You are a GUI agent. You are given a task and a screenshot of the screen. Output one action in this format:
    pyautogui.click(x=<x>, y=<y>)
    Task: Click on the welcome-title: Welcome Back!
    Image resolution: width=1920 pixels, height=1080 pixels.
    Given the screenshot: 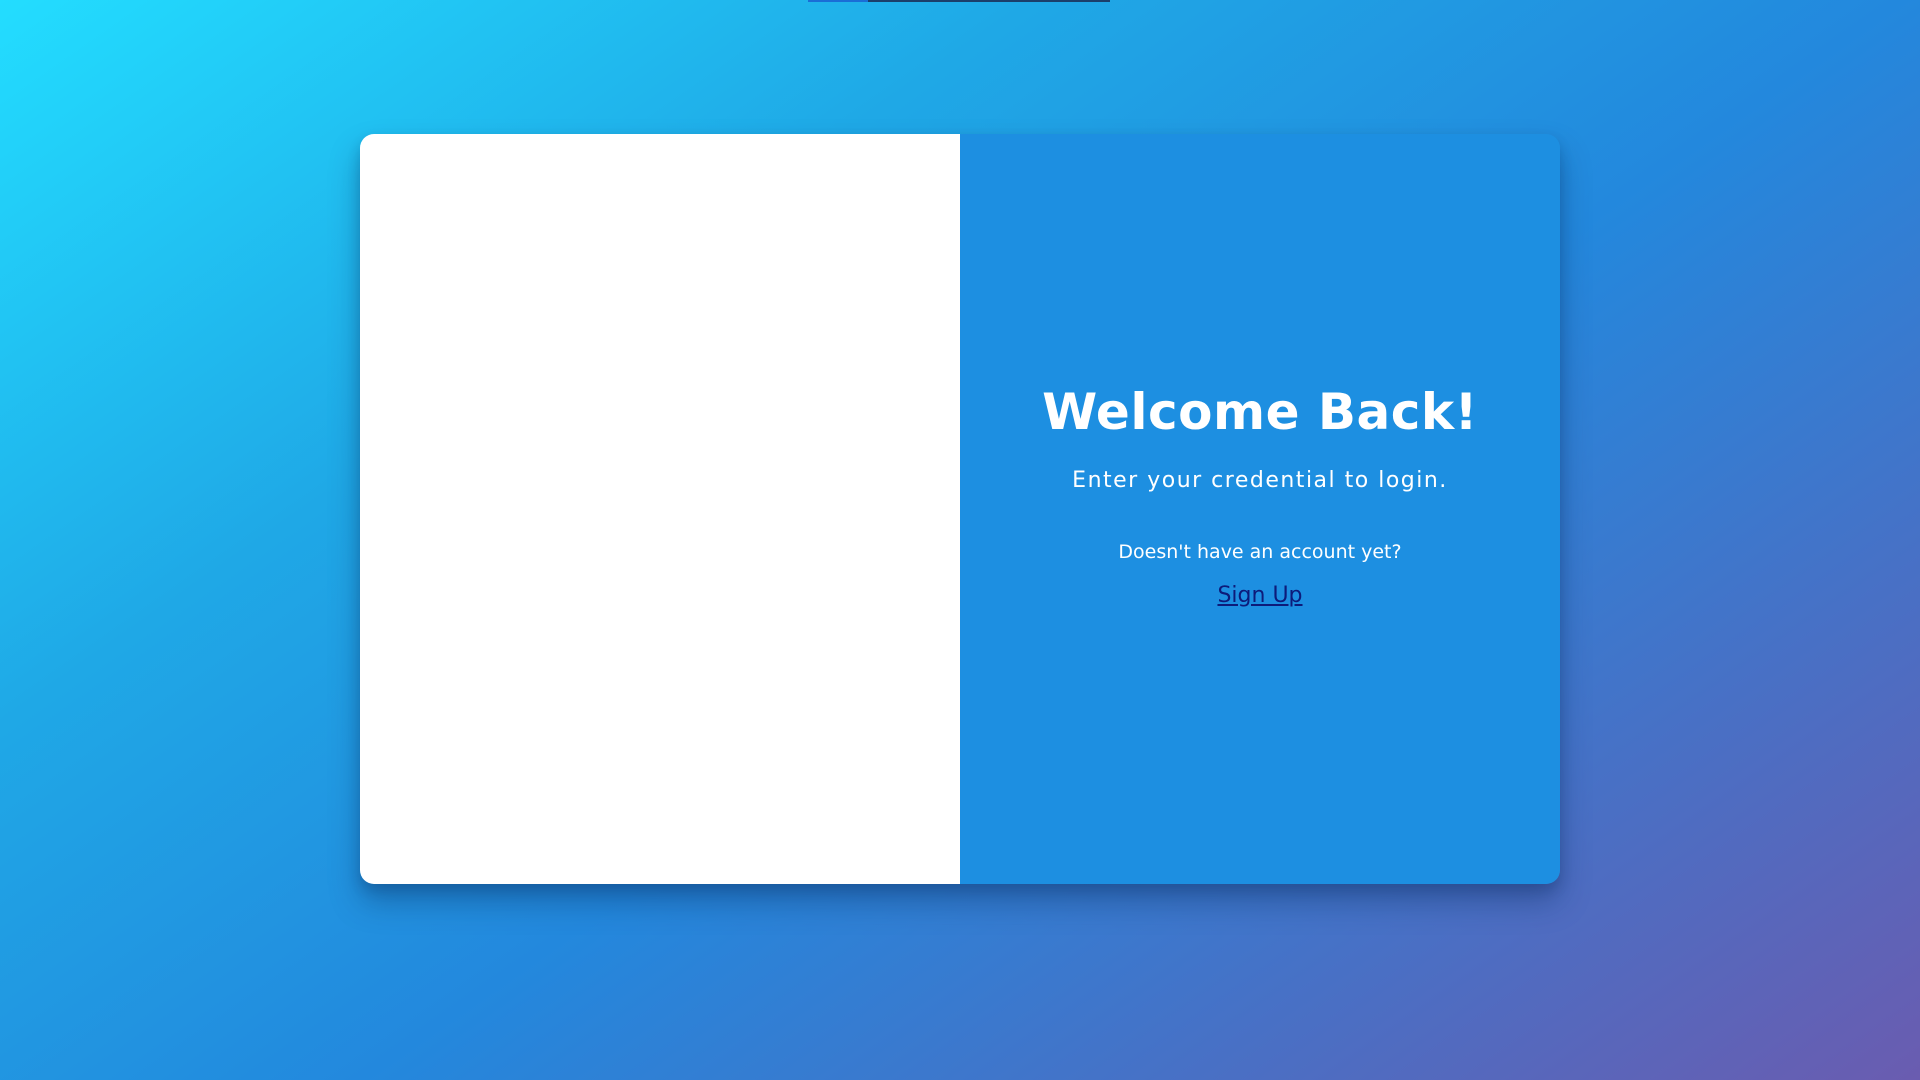 What is the action you would take?
    pyautogui.click(x=1260, y=412)
    